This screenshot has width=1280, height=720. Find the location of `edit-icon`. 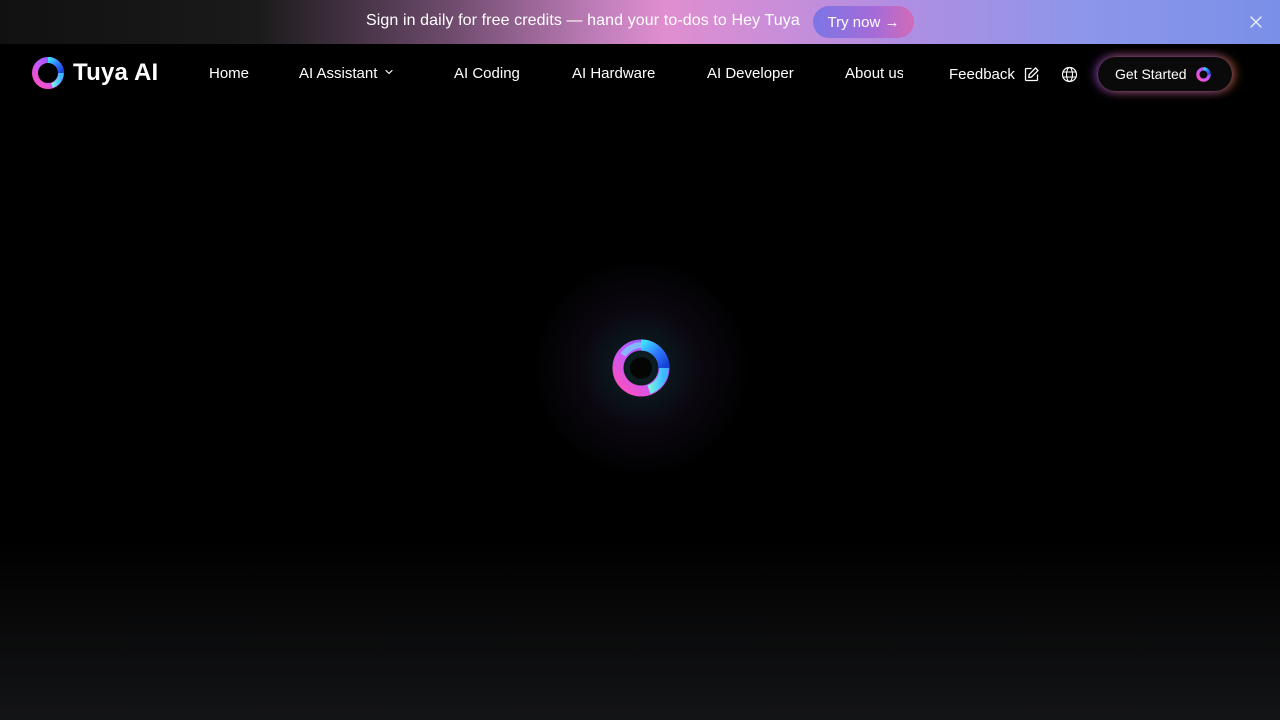

edit-icon is located at coordinates (1031, 74).